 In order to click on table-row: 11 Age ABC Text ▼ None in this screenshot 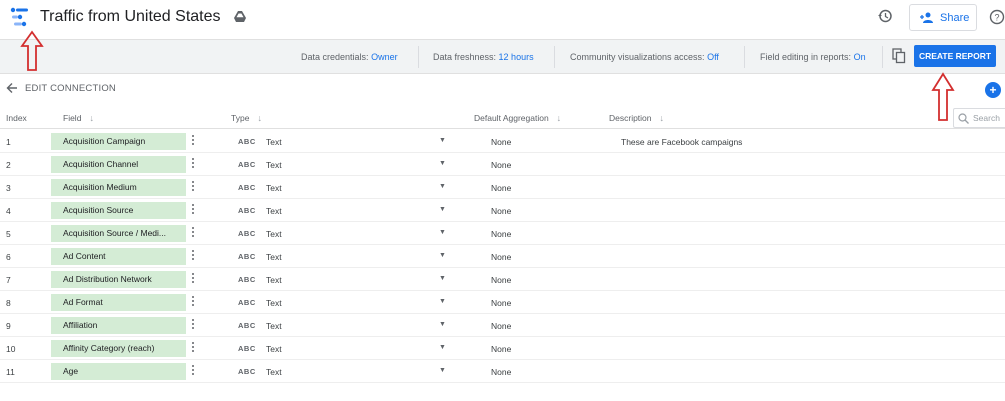, I will do `click(502, 371)`.